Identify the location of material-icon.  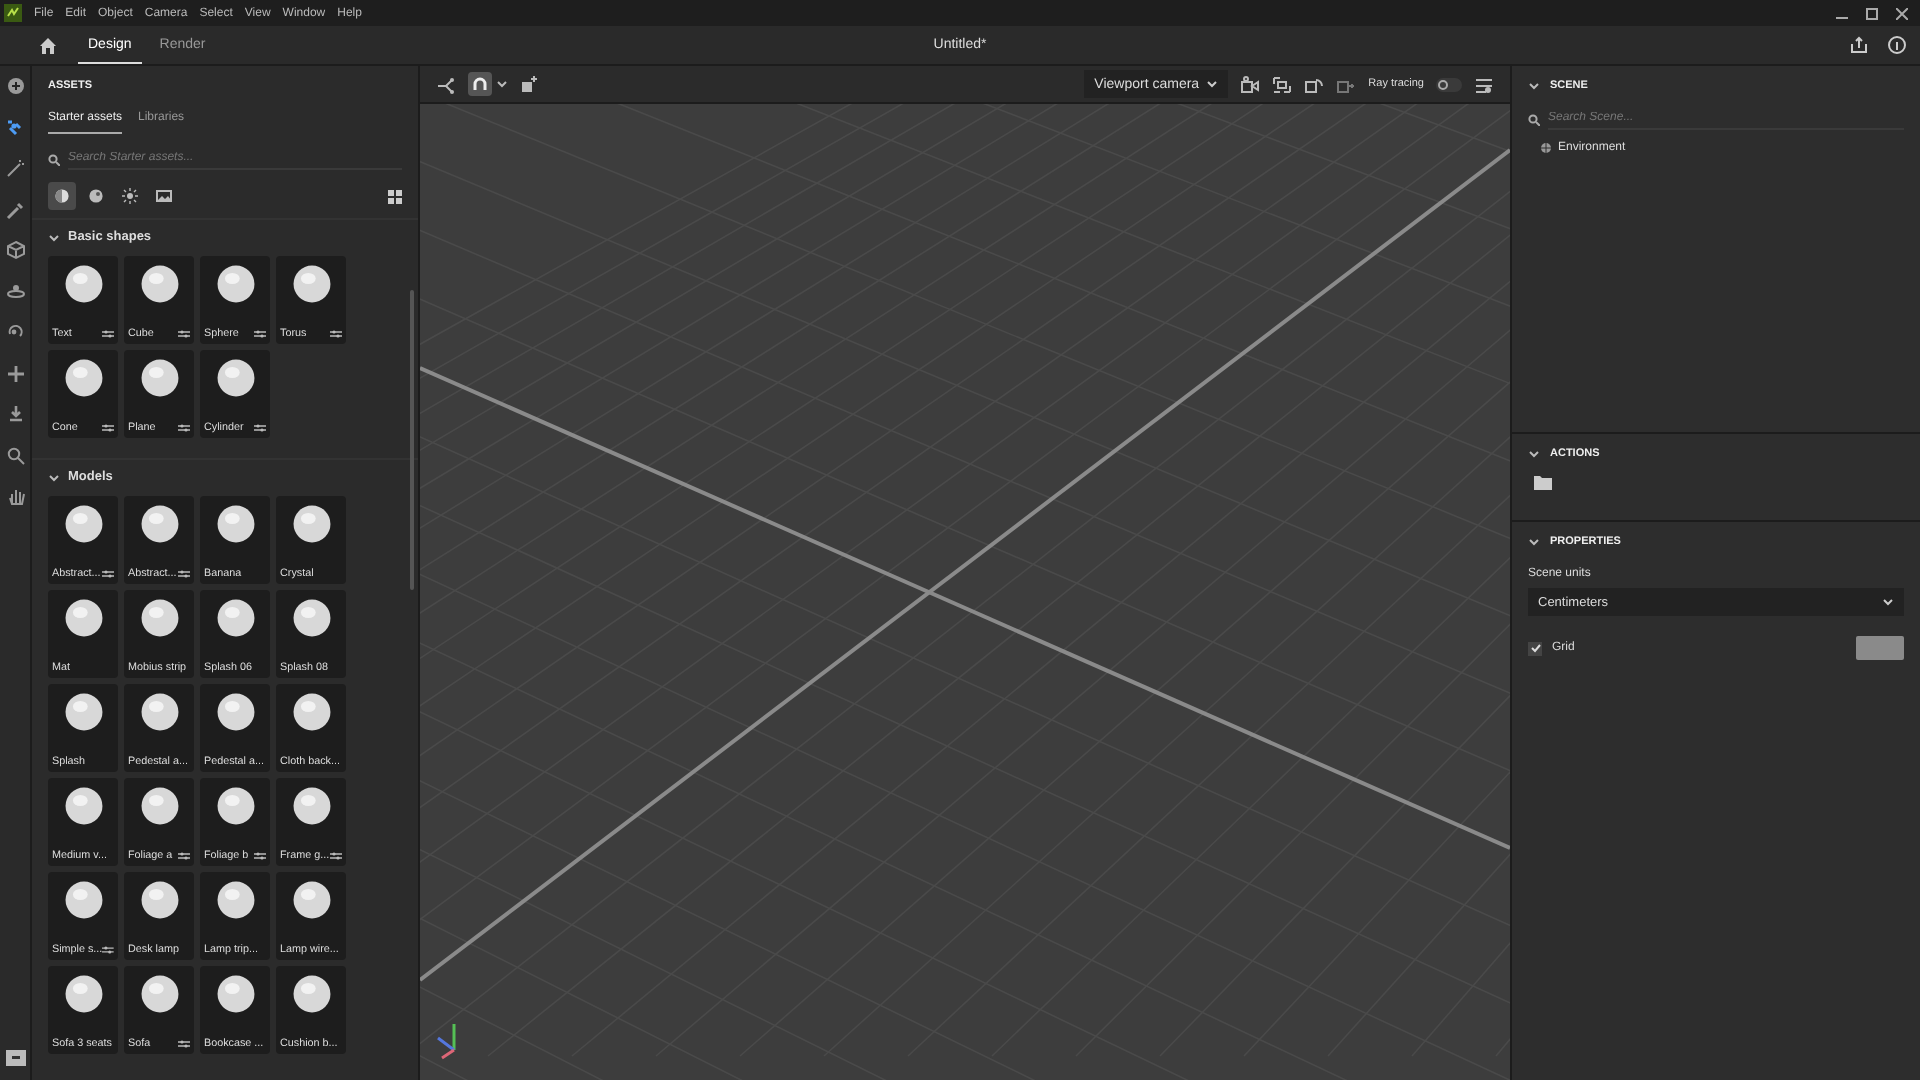
(62, 196).